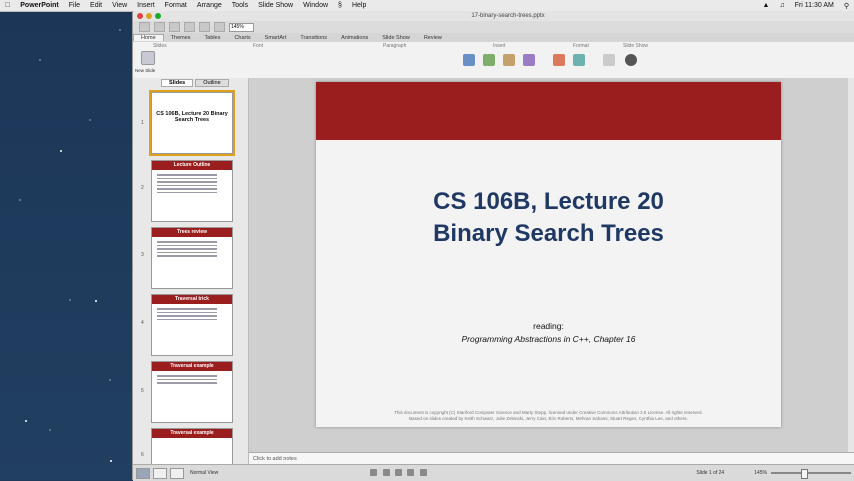 The width and height of the screenshot is (854, 481). What do you see at coordinates (354, 38) in the screenshot?
I see `tab-animations: Animations` at bounding box center [354, 38].